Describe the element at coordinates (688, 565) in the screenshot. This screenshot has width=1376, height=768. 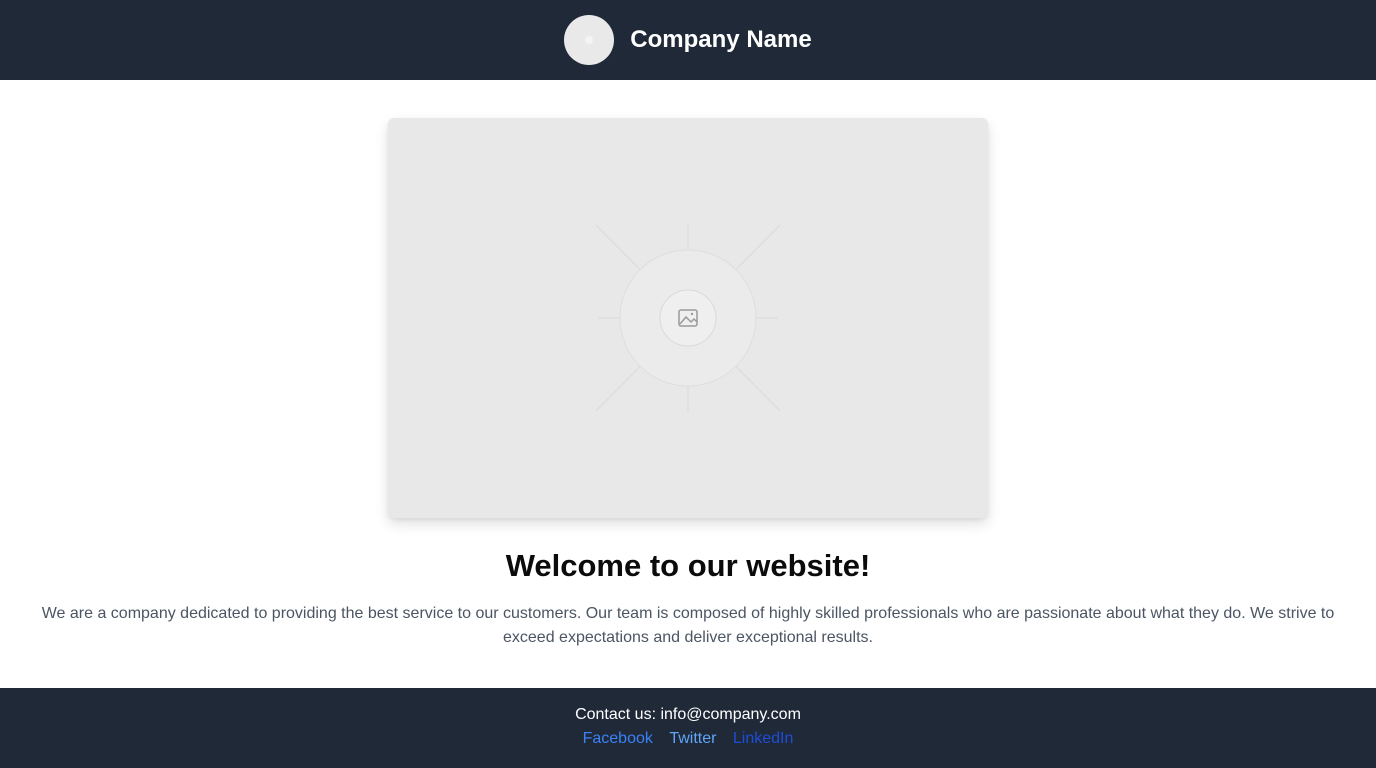
I see `page-title: Welcome to our website!` at that location.